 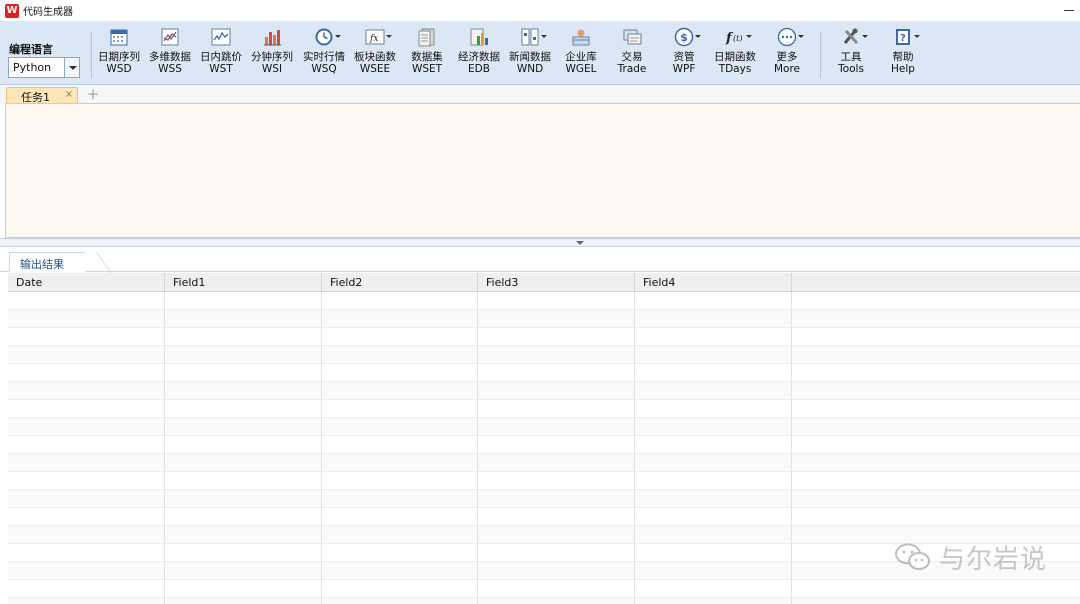 I want to click on ribbon-button-wset: 数据集 WSET, so click(x=427, y=54).